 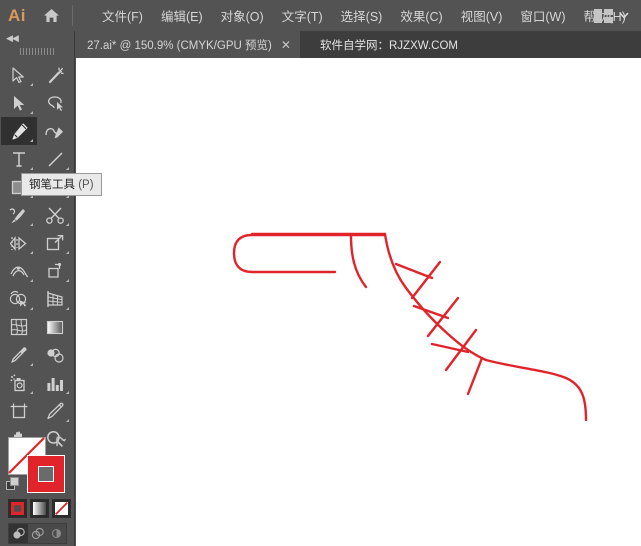 I want to click on eyedropper-tool-icon, so click(x=19, y=355).